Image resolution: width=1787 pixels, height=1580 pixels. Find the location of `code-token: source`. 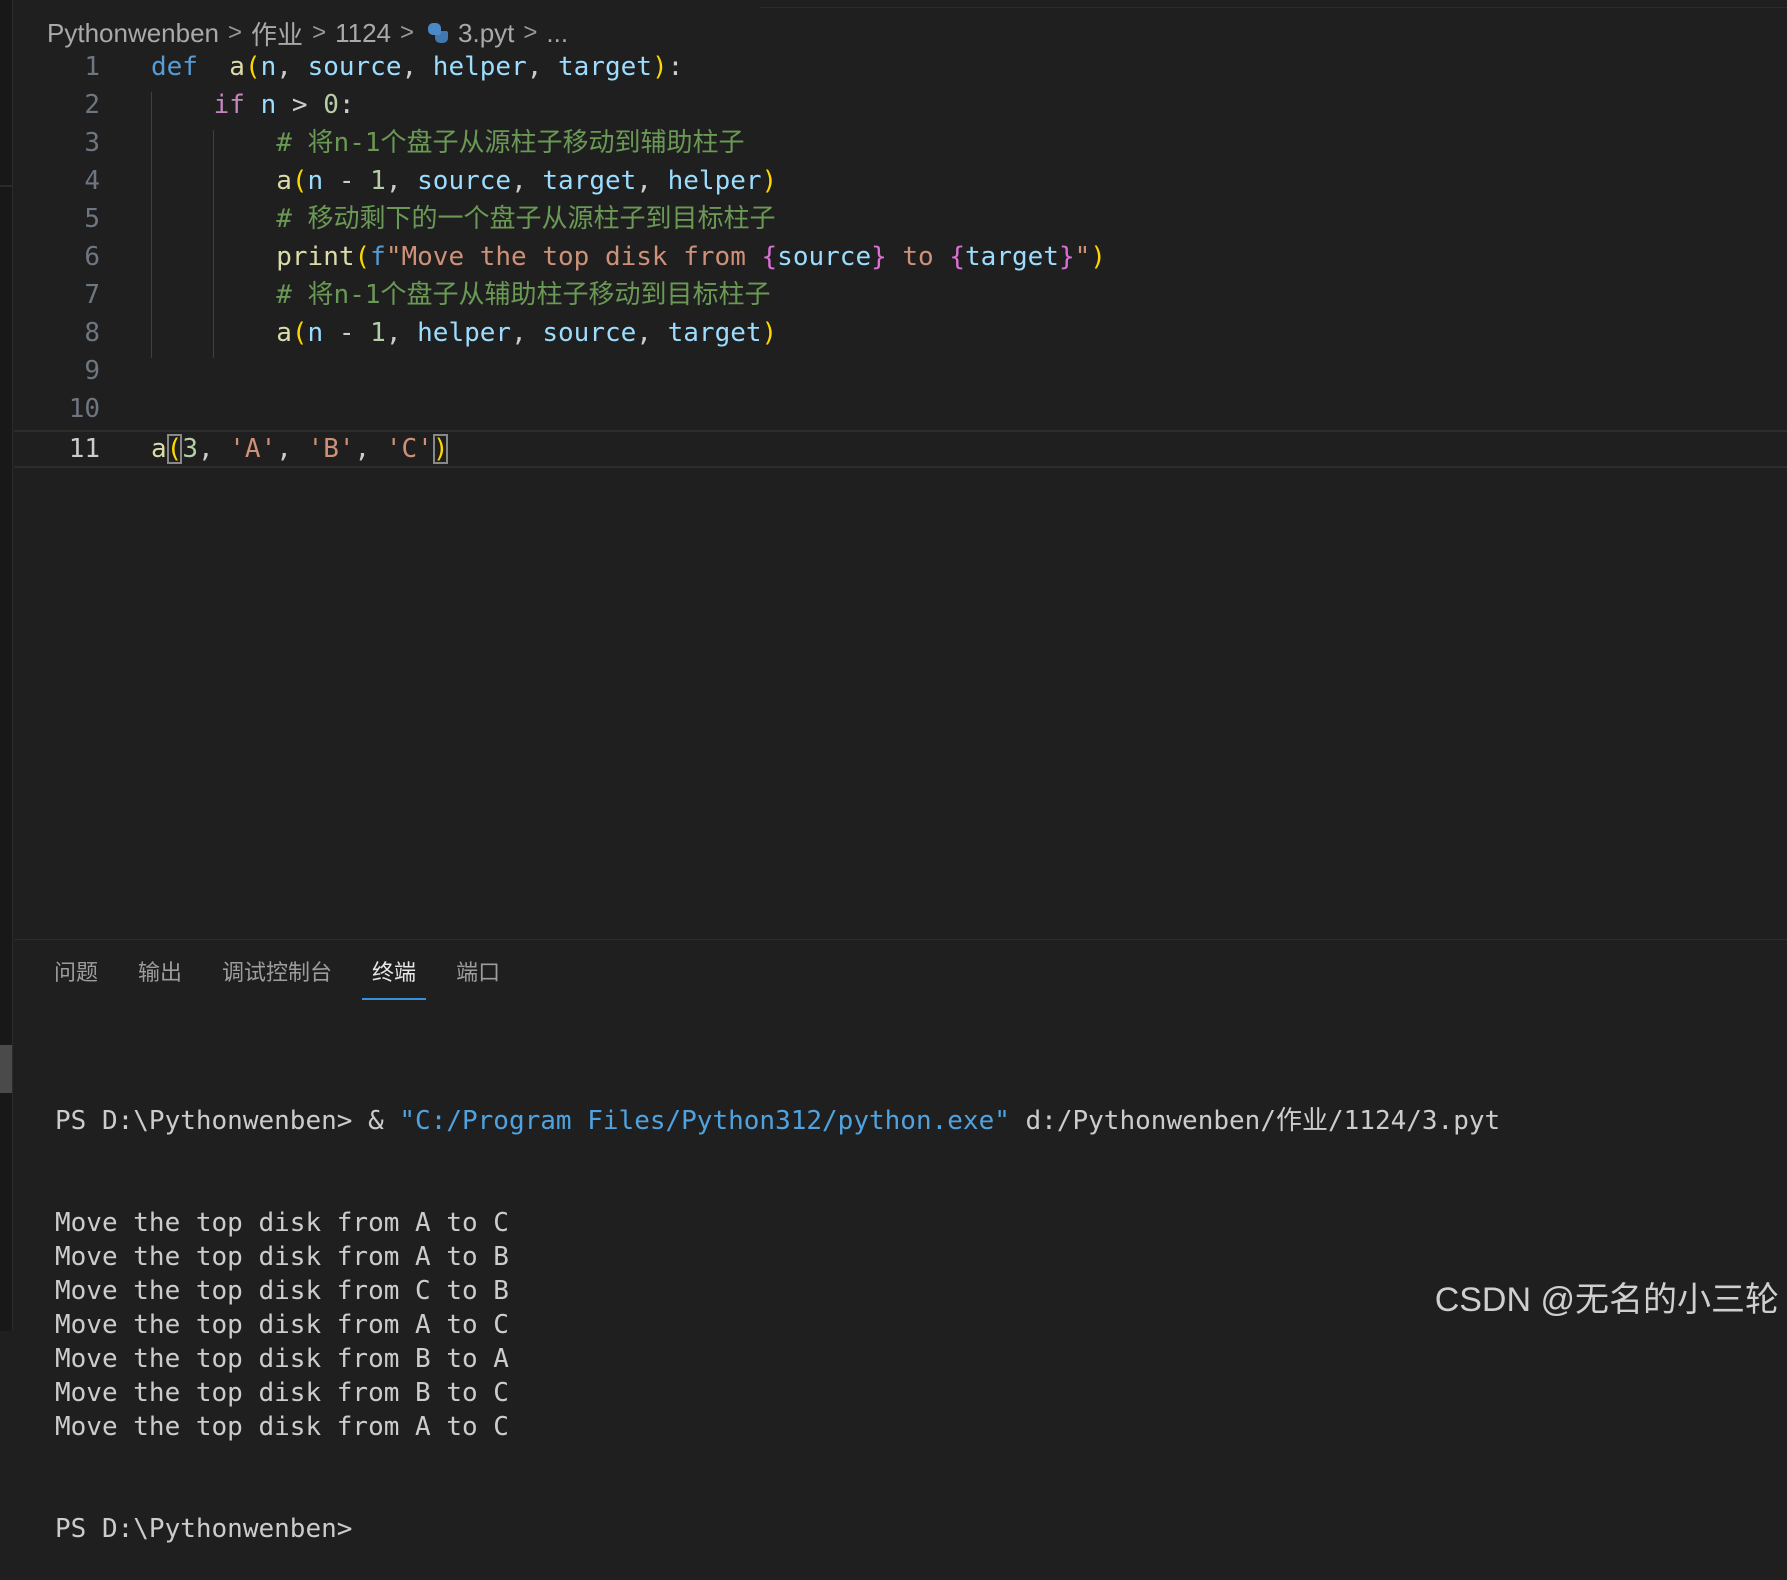

code-token: source is located at coordinates (824, 257).